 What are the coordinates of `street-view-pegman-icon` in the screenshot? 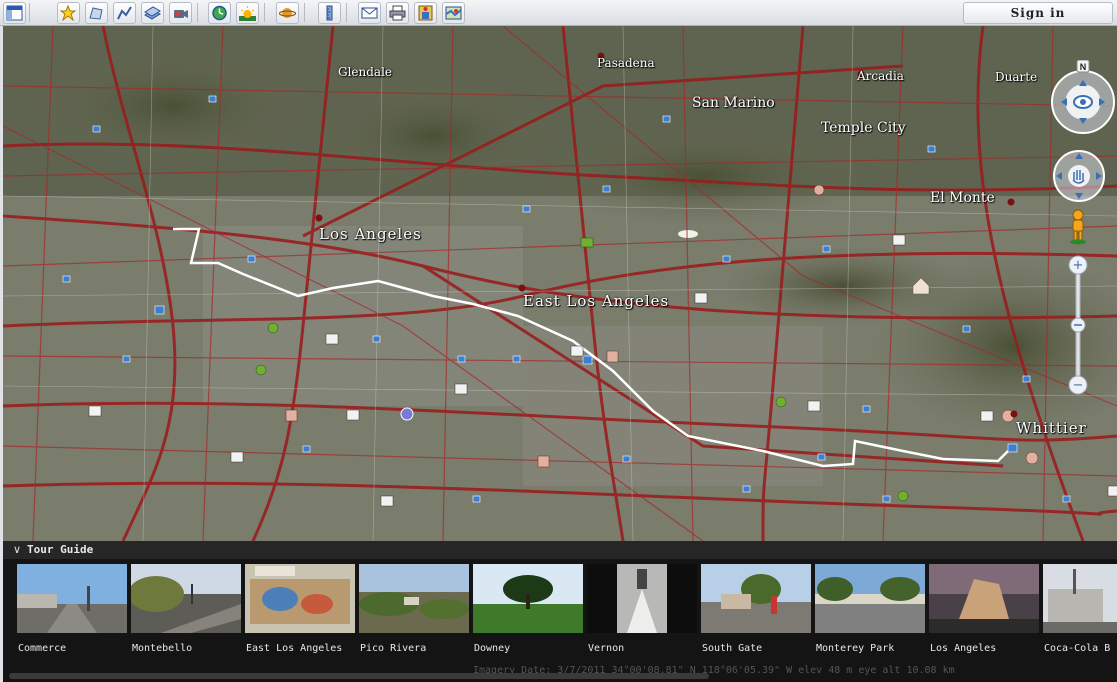 It's located at (1078, 227).